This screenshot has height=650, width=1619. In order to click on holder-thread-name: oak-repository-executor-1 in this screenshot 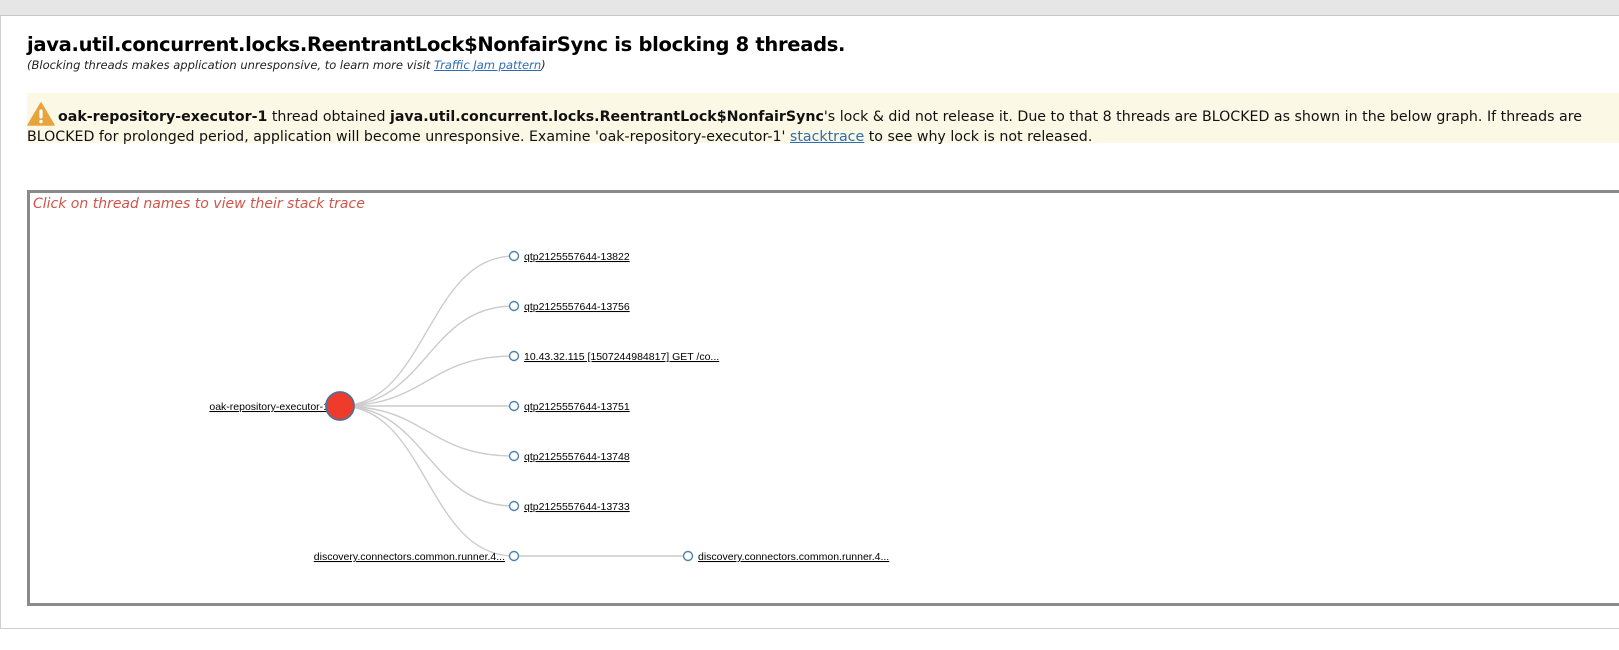, I will do `click(163, 117)`.